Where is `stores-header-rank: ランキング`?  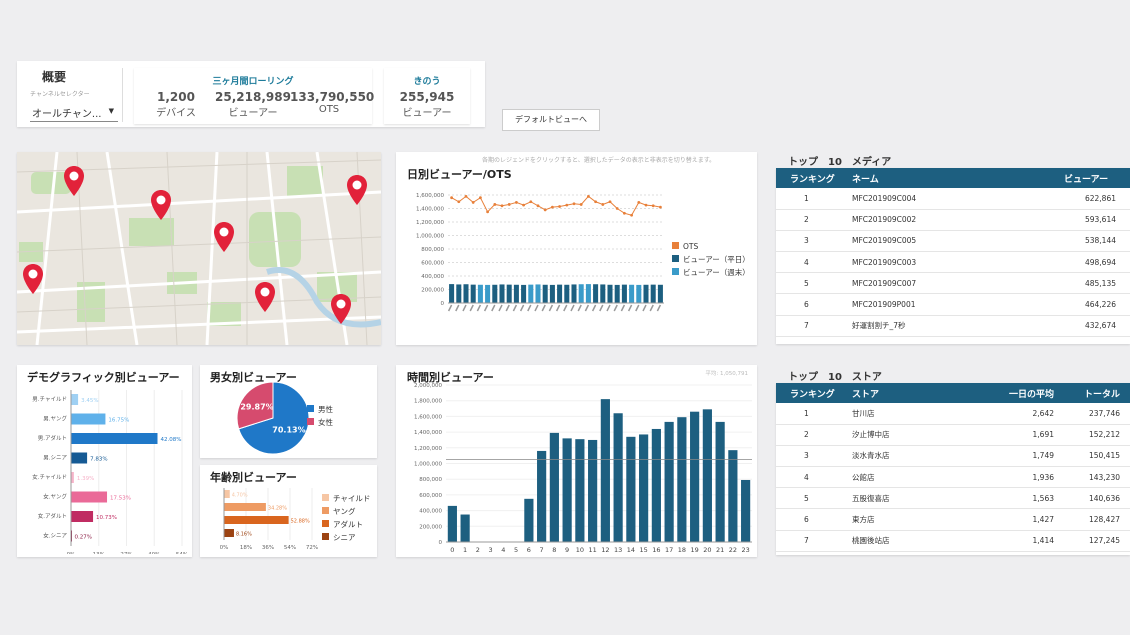 stores-header-rank: ランキング is located at coordinates (812, 393).